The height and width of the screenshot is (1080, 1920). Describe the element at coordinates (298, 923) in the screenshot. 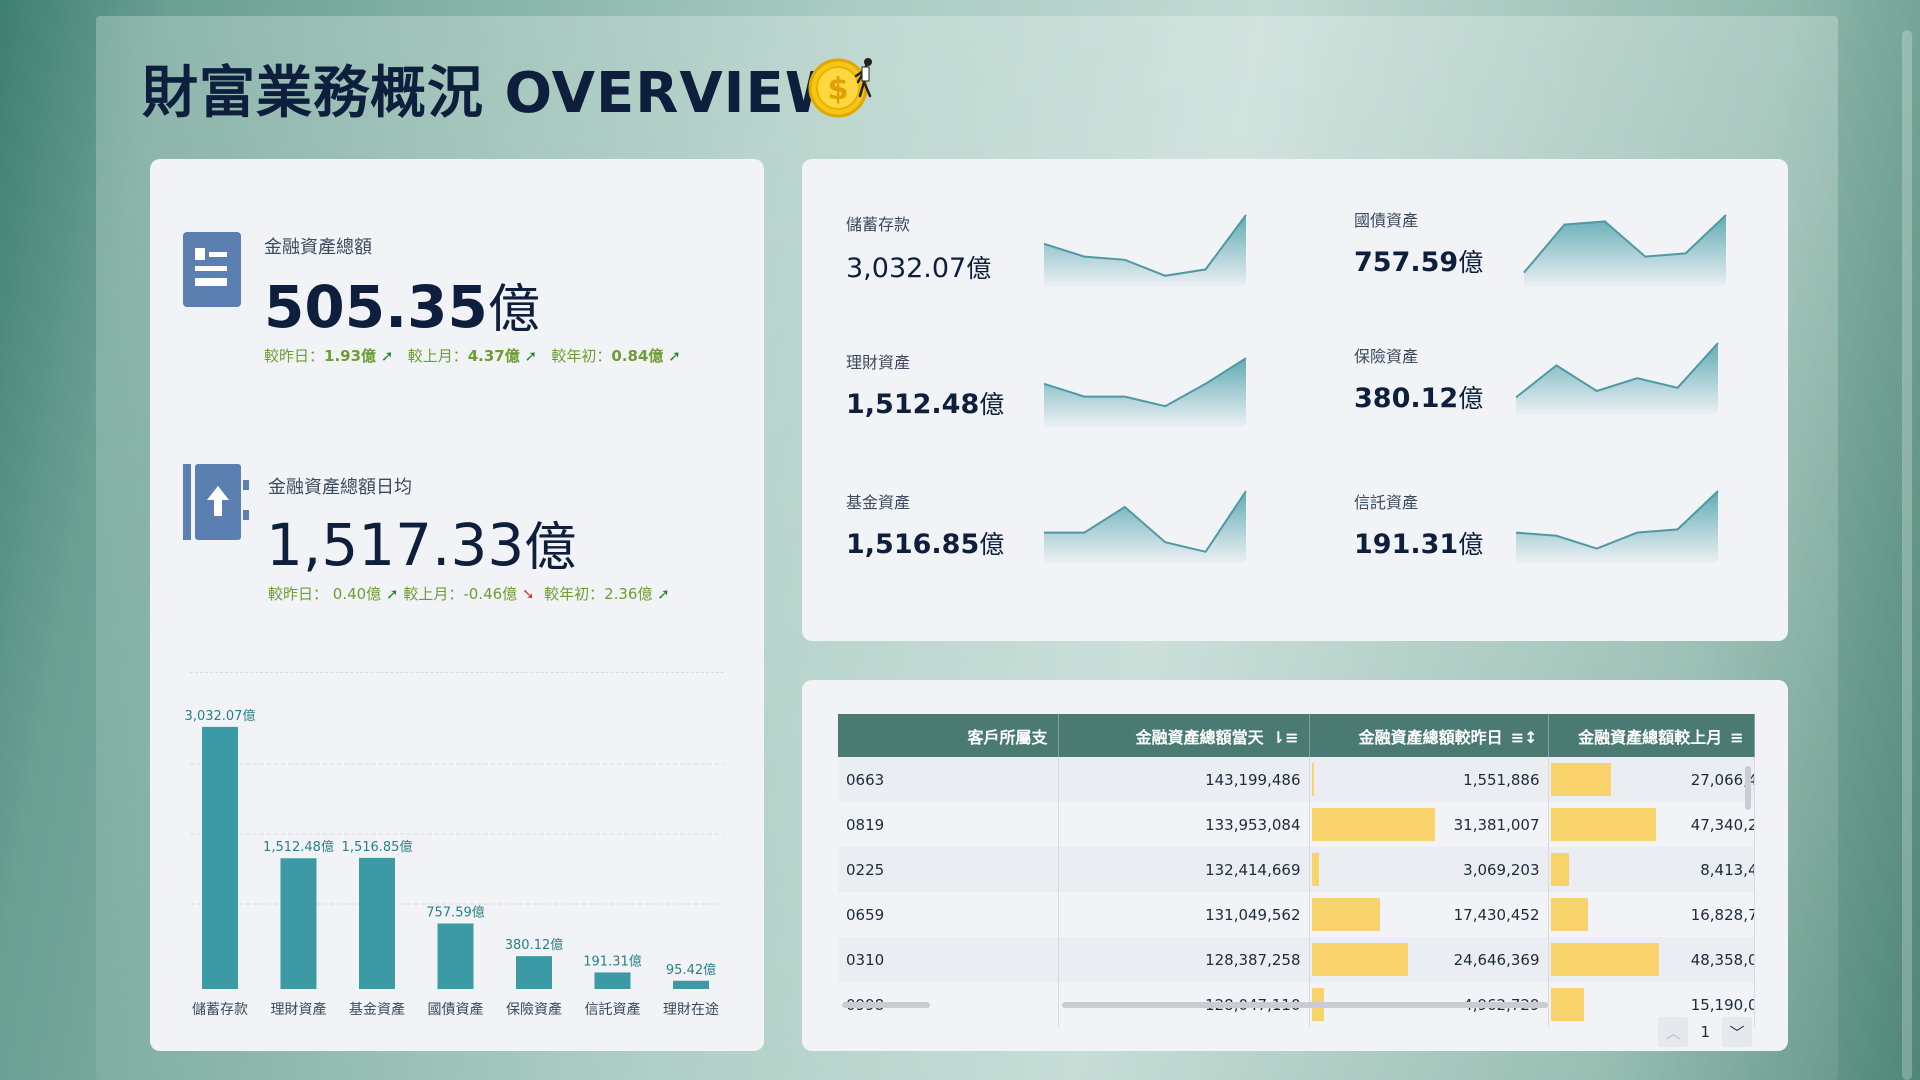

I see `bar-理財資產` at that location.